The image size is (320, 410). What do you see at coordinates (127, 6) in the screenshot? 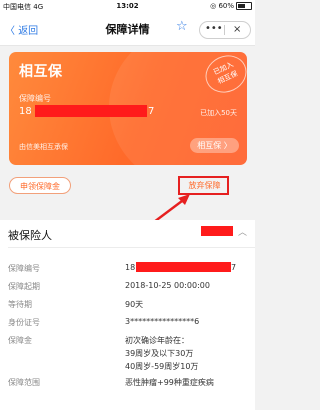
I see `status-bar: 中国电信 4G 13:02 ◎ 60%` at bounding box center [127, 6].